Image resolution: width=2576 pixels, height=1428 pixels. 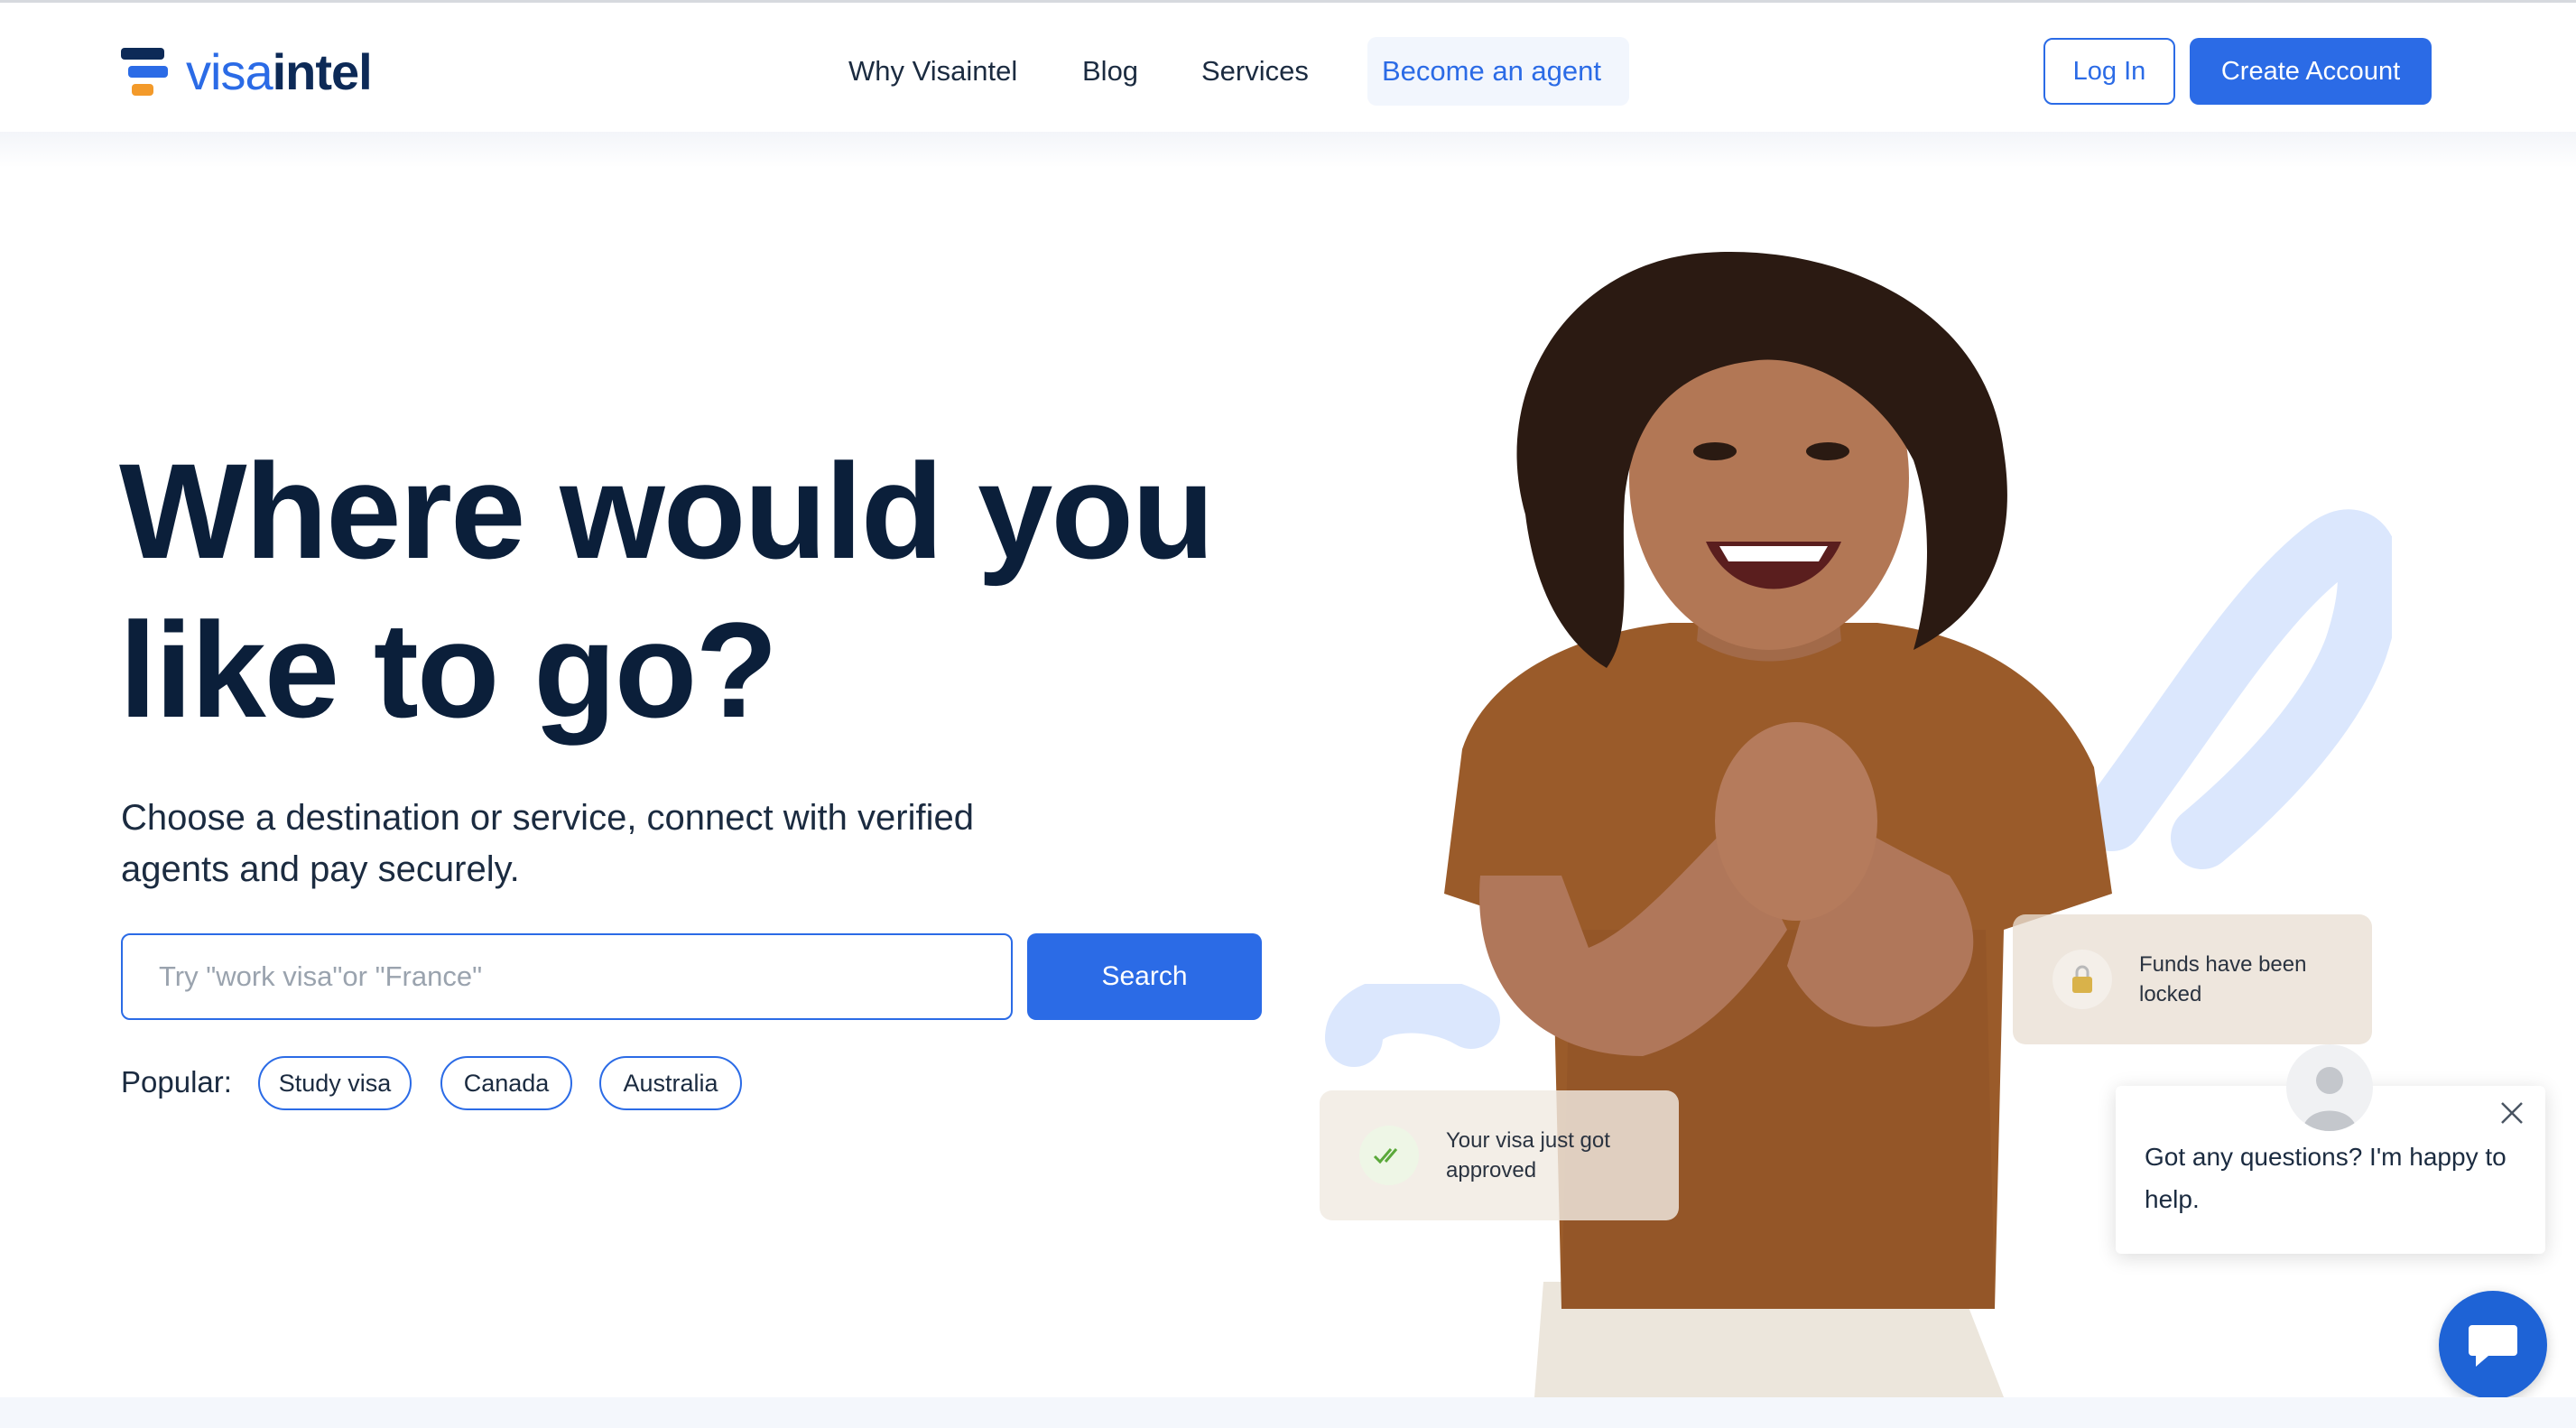 I want to click on nav-become-an-agent: Become an agent, so click(x=1498, y=71).